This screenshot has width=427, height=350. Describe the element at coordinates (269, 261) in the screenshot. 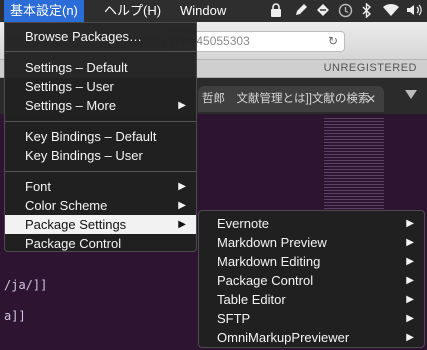

I see `submenu-item-label: Markdown Editing` at that location.